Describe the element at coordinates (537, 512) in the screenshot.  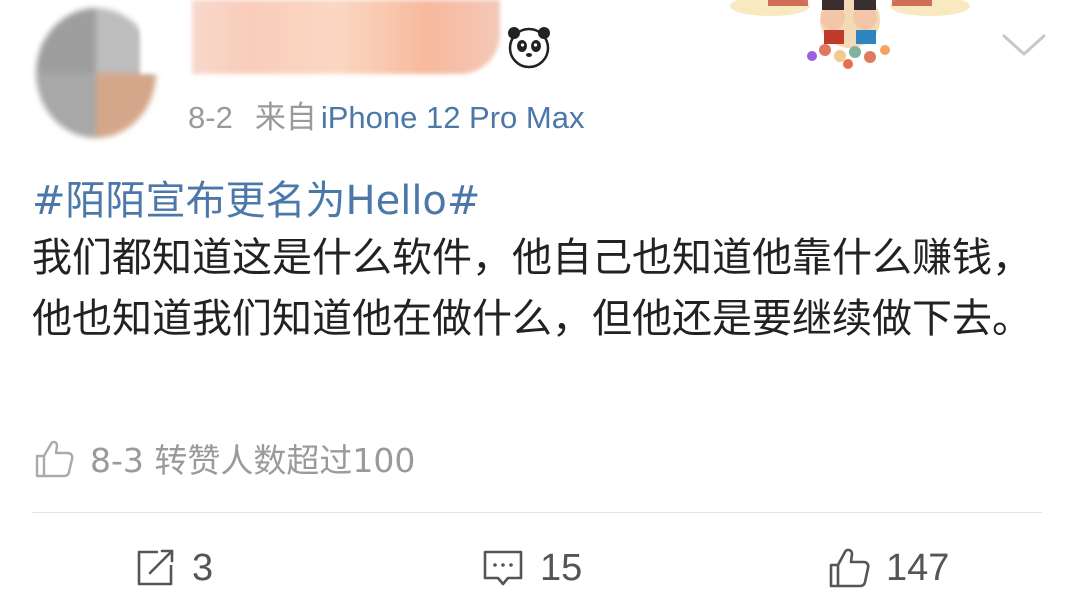
I see `divider` at that location.